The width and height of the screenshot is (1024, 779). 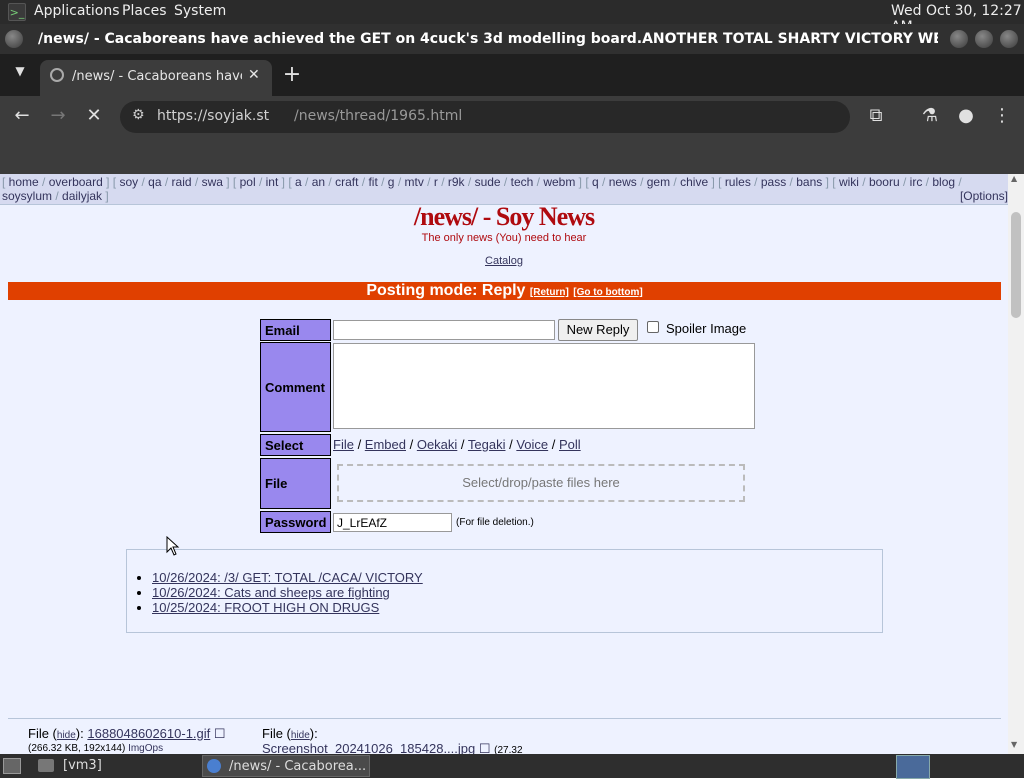 I want to click on board-link-q: q, so click(x=595, y=182).